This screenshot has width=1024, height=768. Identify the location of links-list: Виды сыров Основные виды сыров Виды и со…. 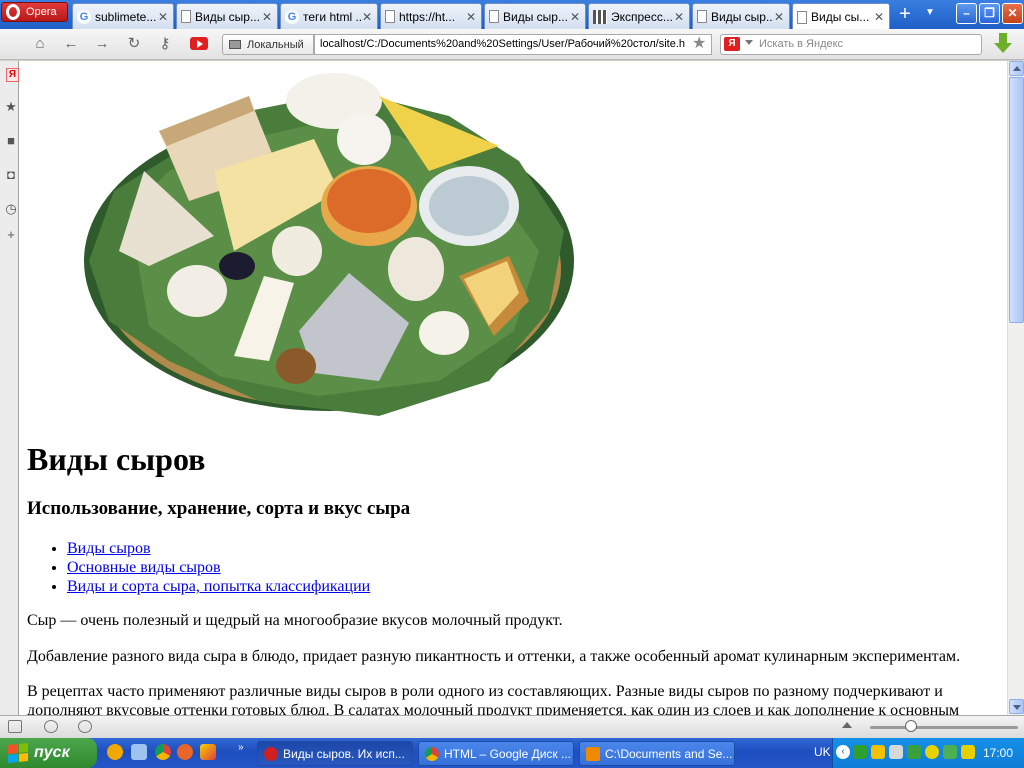
(218, 567).